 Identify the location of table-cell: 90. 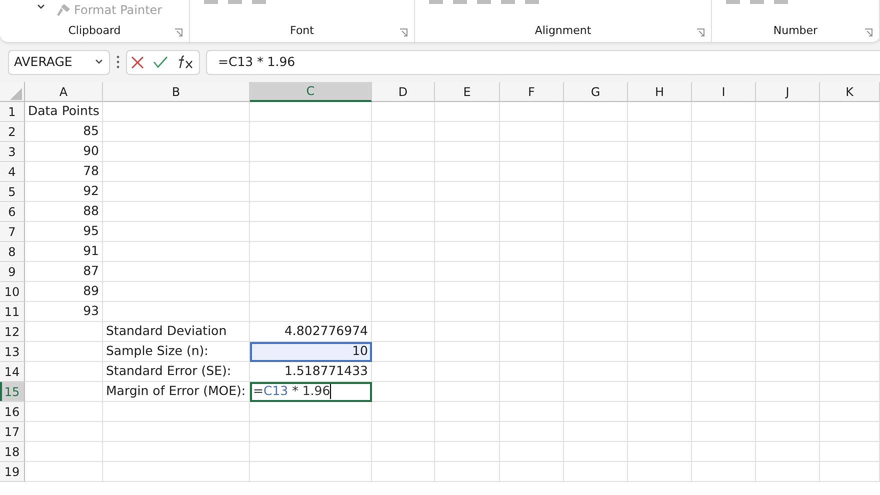
(64, 152).